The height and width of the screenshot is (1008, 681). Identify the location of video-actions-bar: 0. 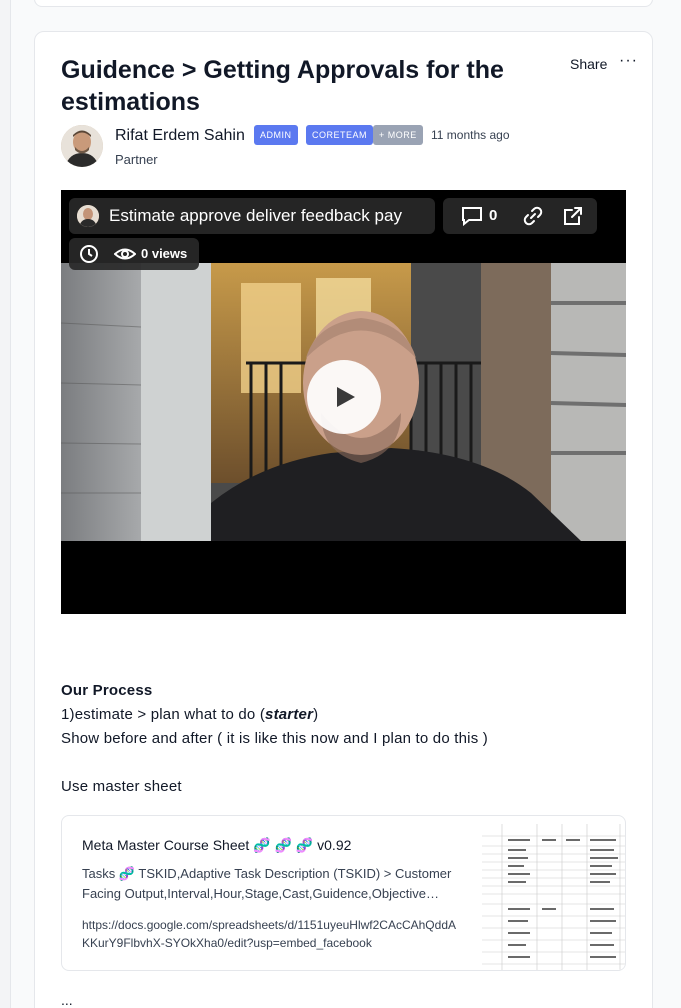
(520, 216).